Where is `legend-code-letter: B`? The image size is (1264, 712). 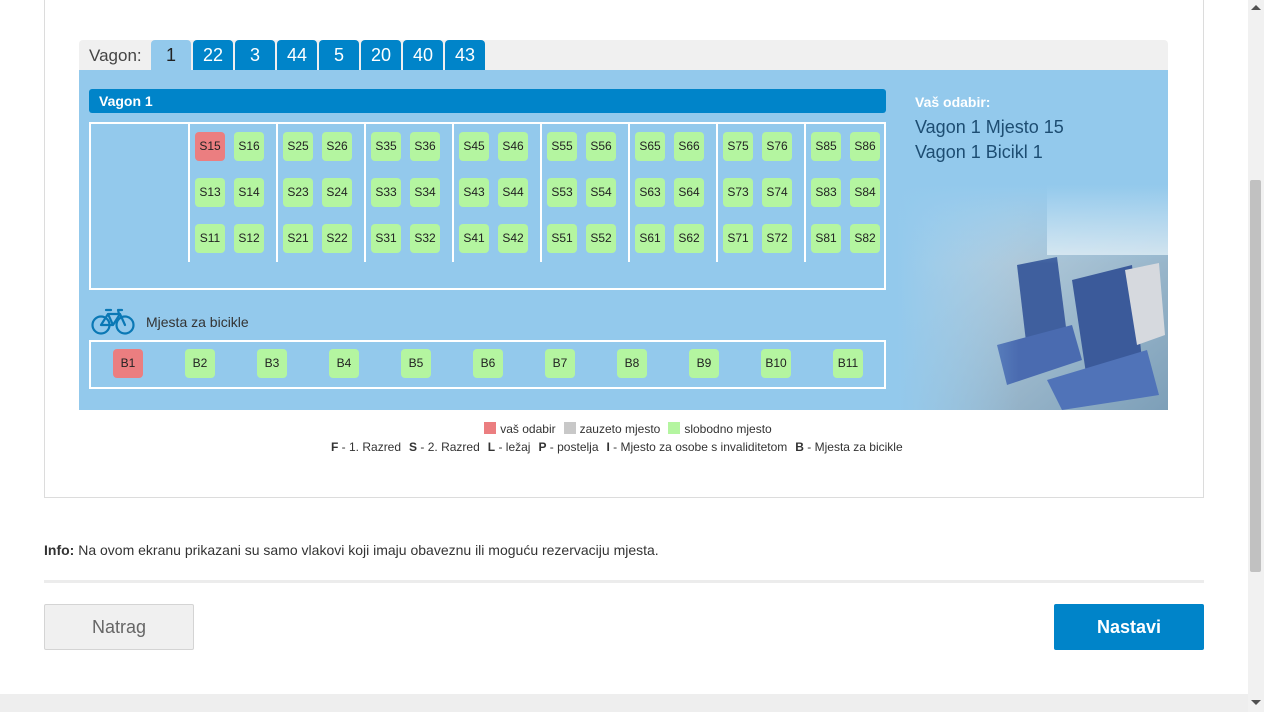
legend-code-letter: B is located at coordinates (799, 447).